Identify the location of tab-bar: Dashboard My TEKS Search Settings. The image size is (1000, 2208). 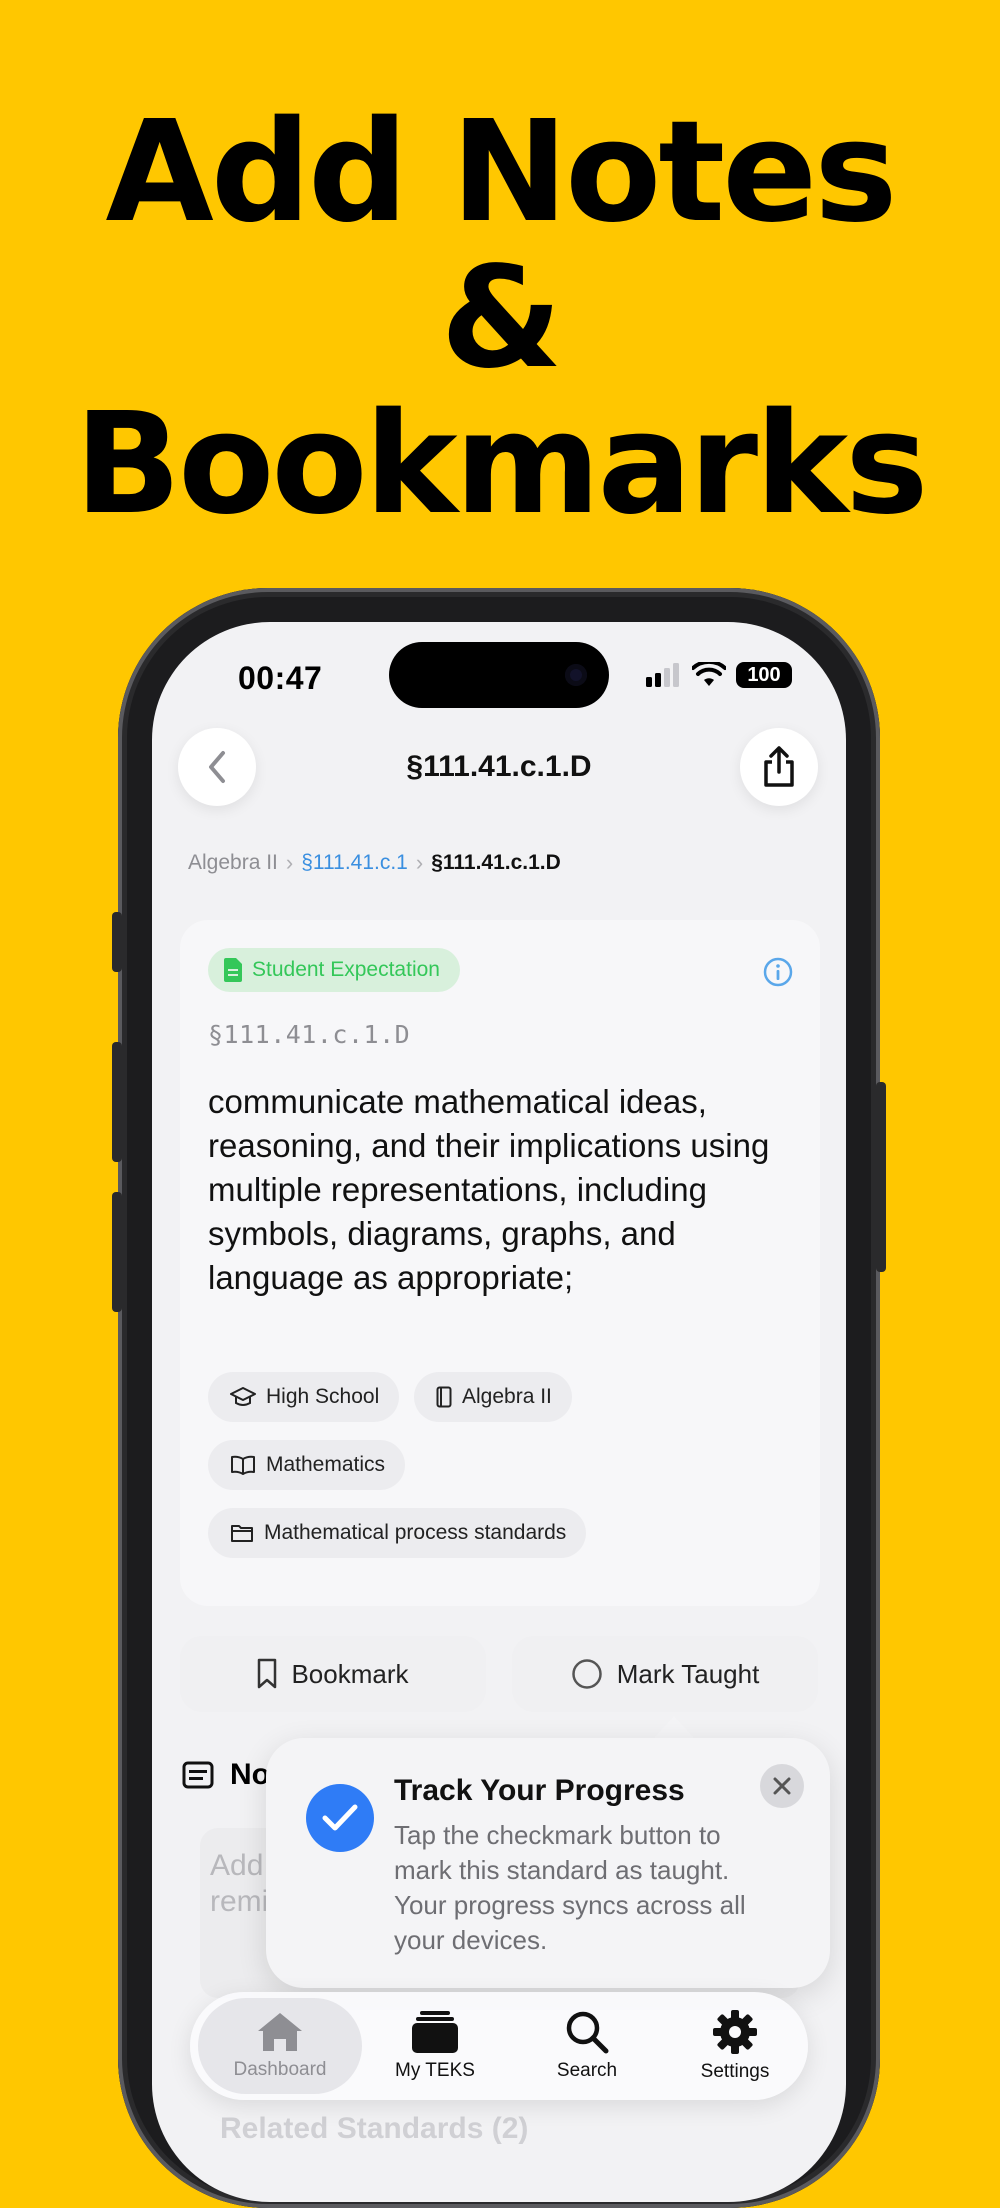
(499, 2046).